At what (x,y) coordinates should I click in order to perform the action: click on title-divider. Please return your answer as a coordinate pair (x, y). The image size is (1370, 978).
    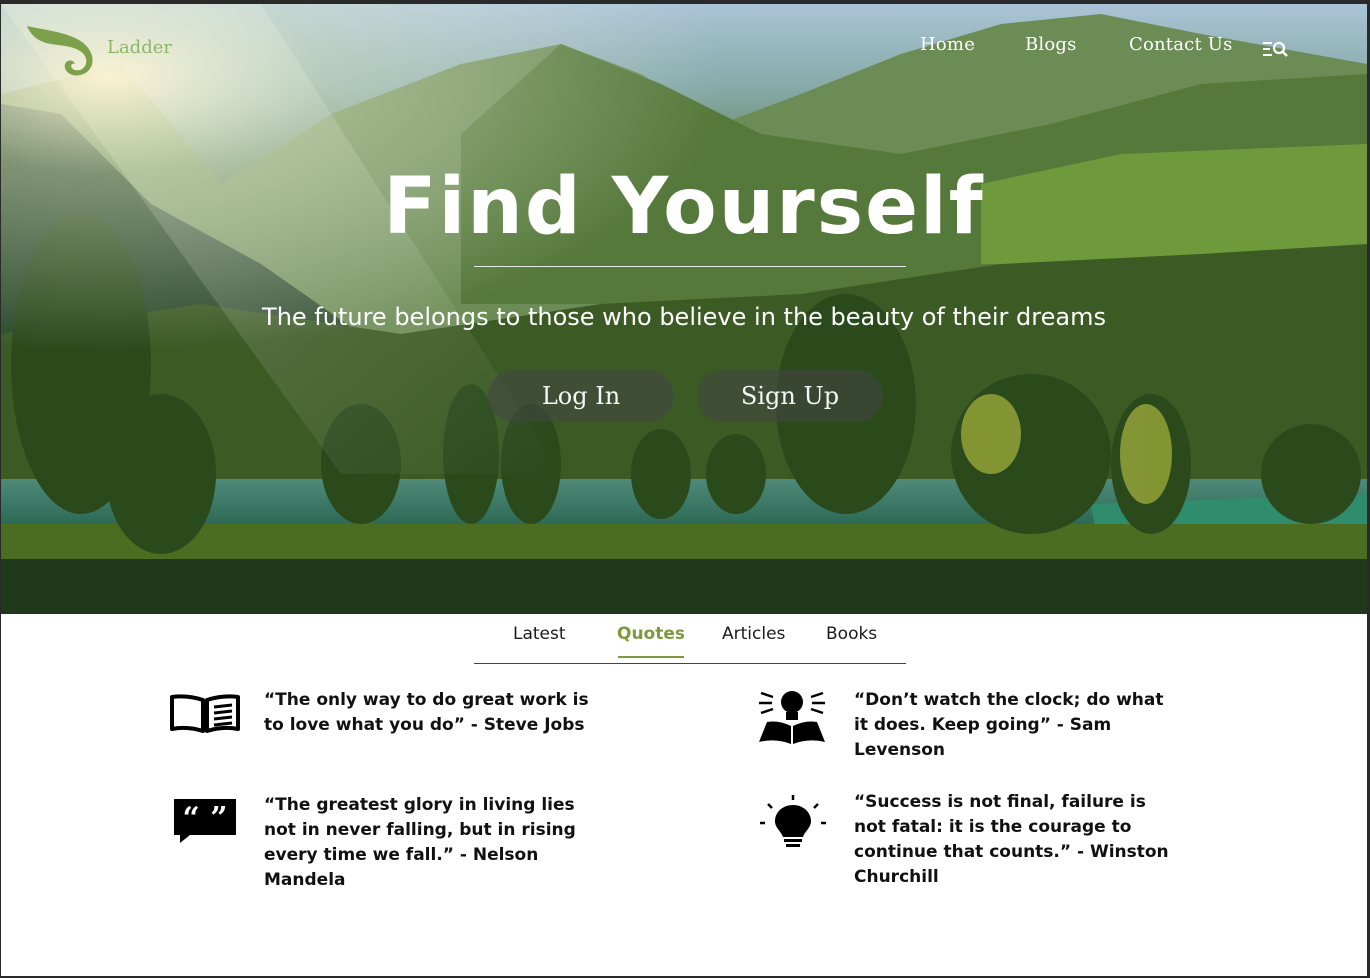
    Looking at the image, I should click on (690, 266).